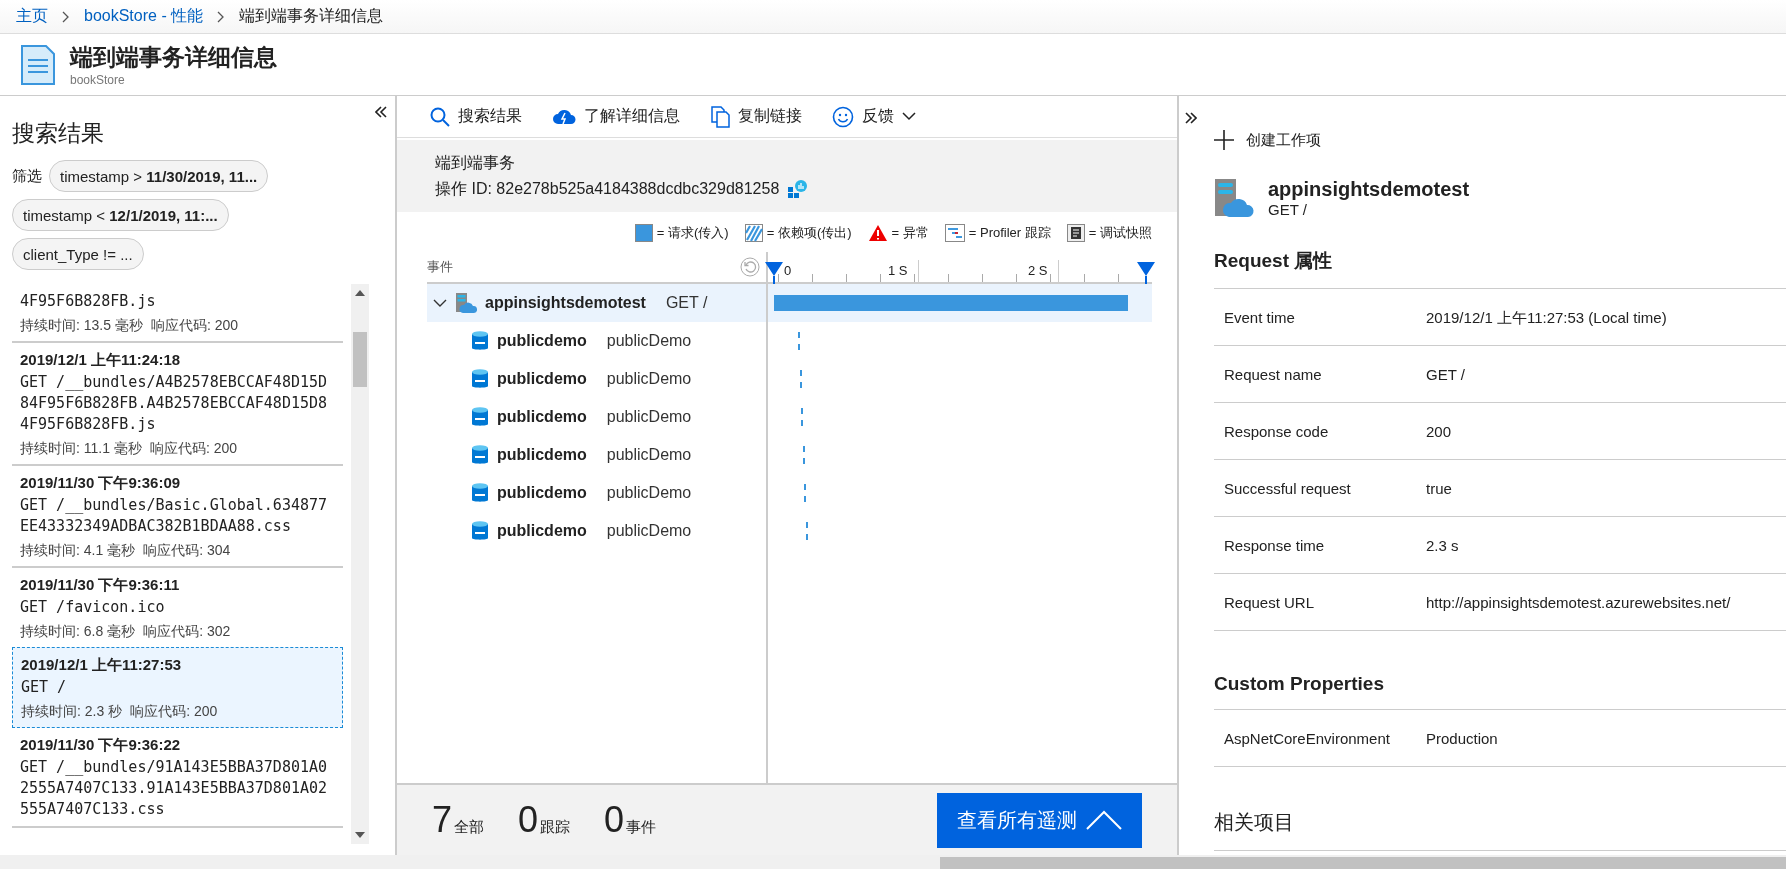 This screenshot has width=1786, height=869. I want to click on transaction-title: 端到端事务, so click(475, 163).